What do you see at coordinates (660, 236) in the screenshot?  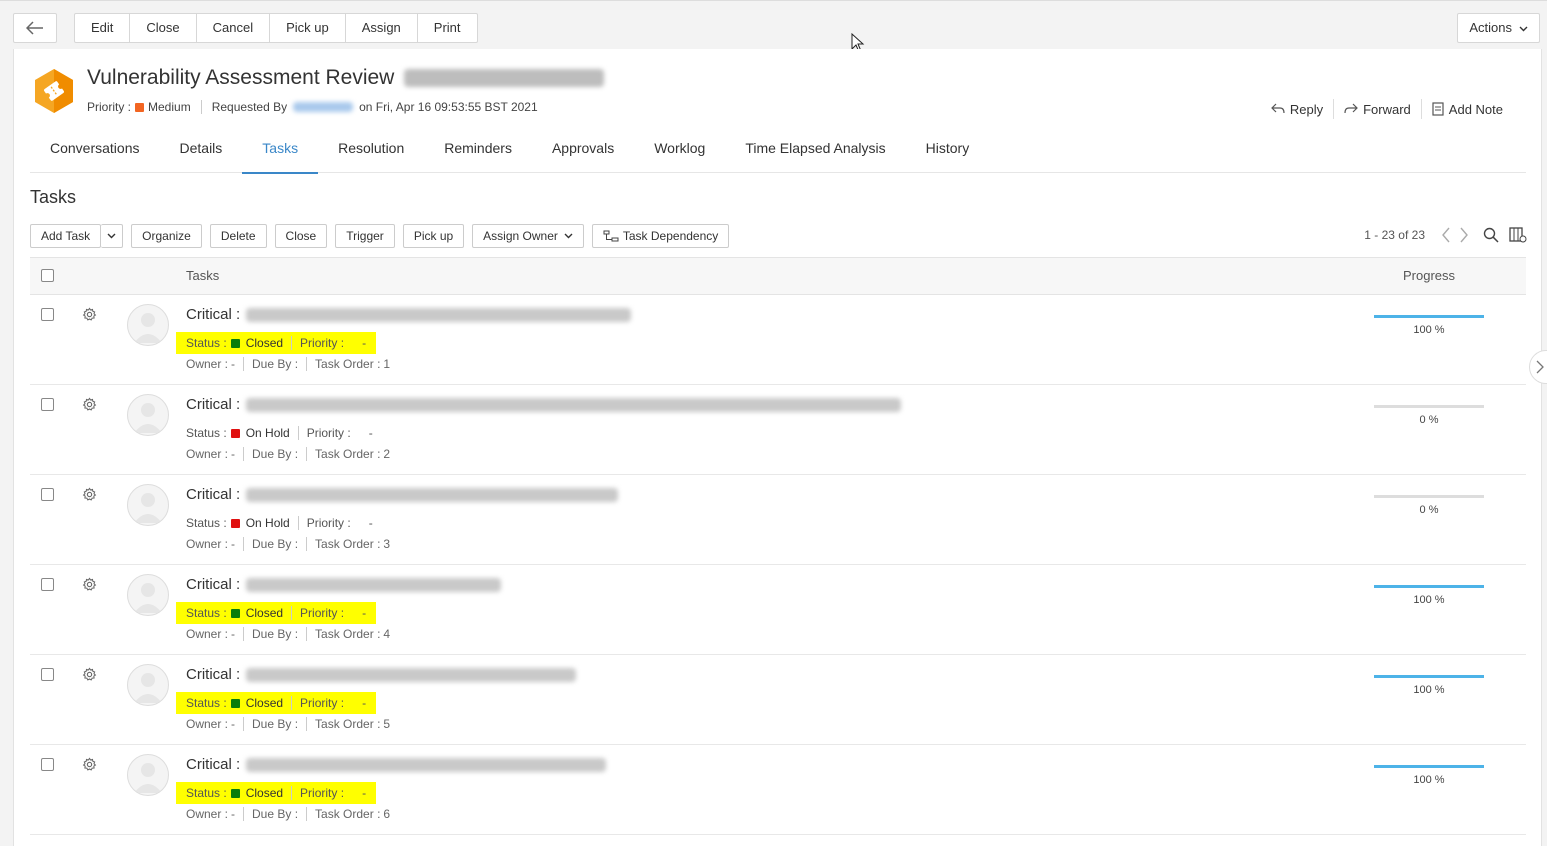 I see `task-dependency-button: Task Dependency` at bounding box center [660, 236].